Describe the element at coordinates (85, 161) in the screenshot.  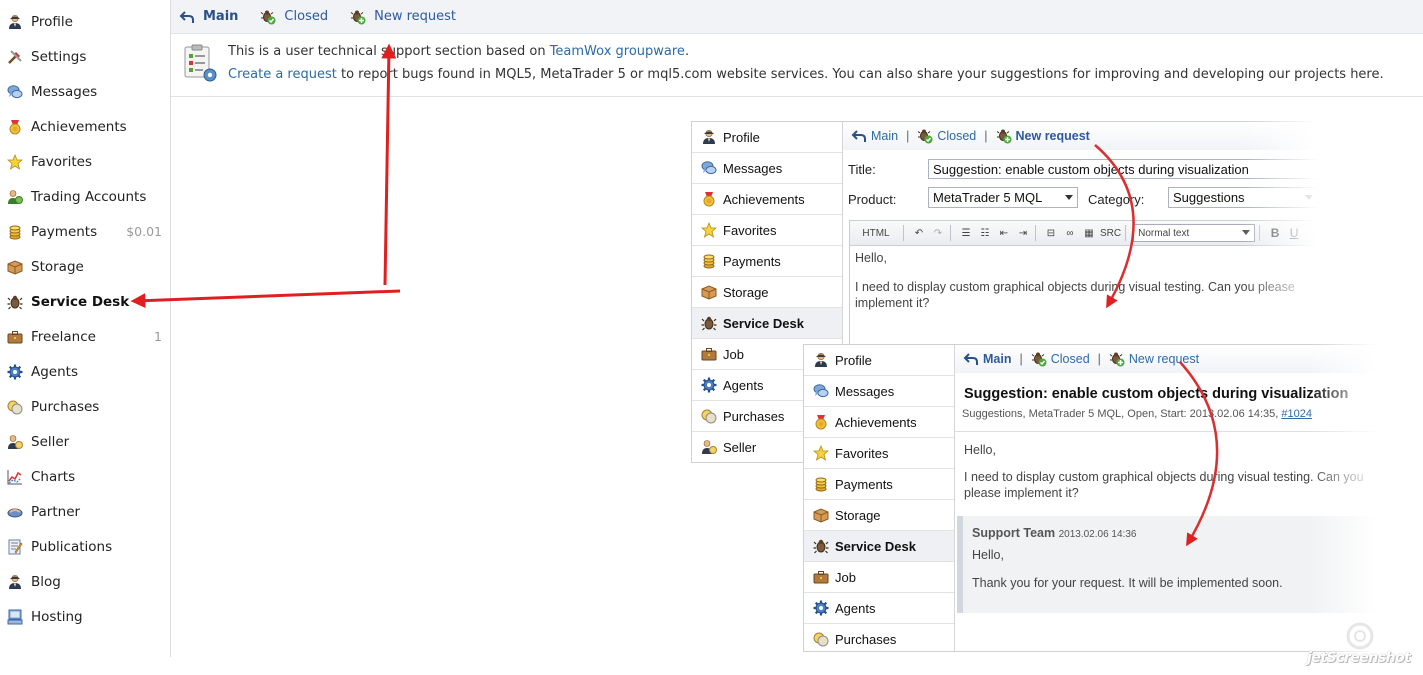
I see `sidebar-item-favorites: Favorites` at that location.